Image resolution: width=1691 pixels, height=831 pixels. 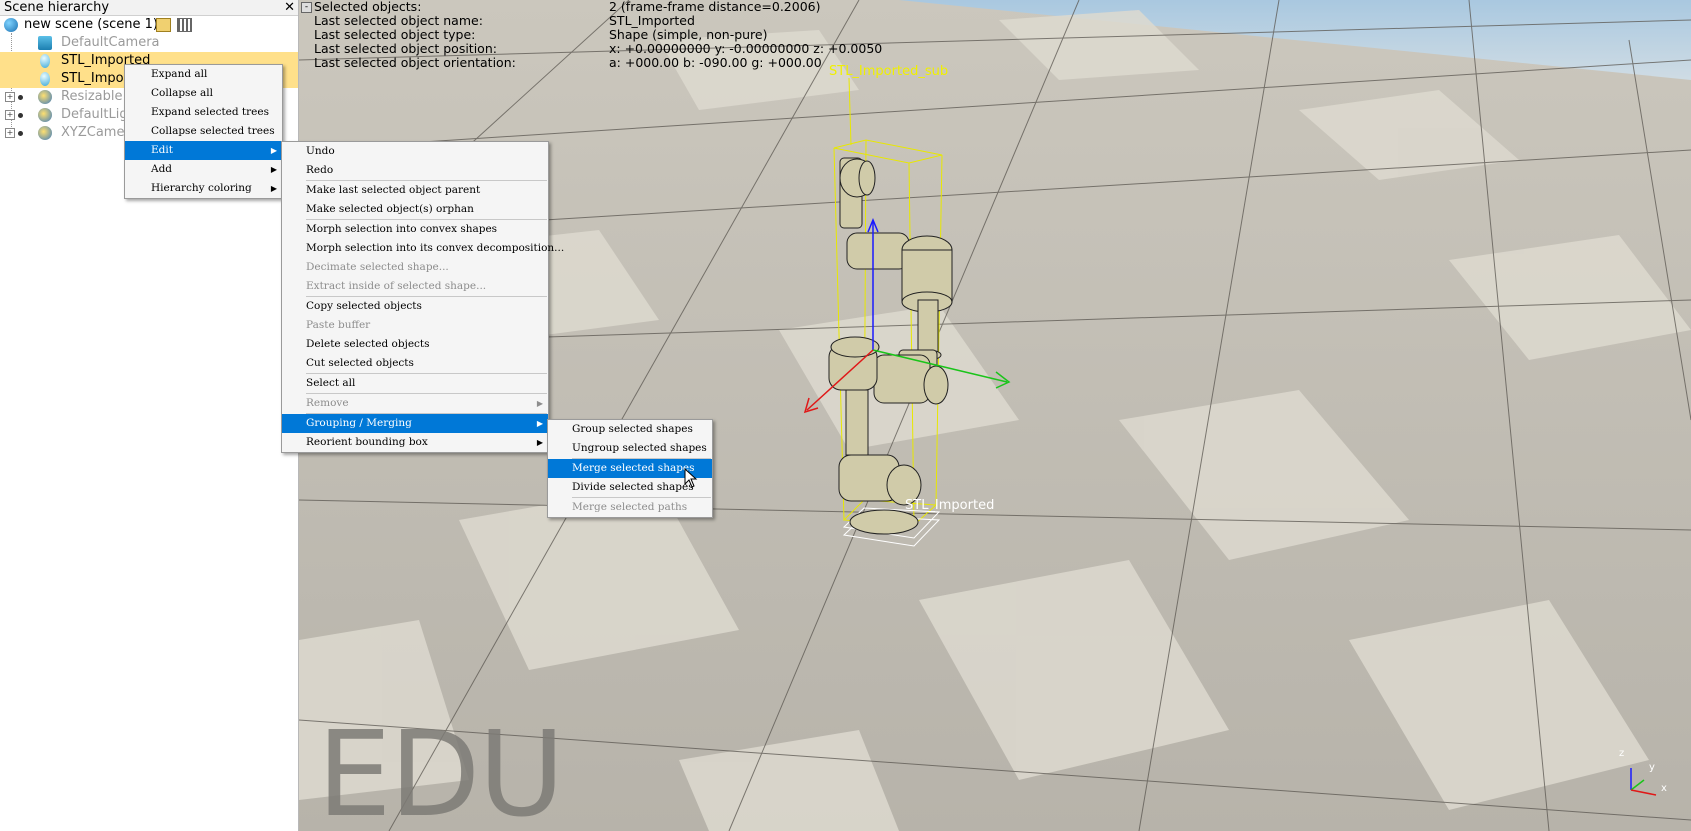 I want to click on scene-hierarchy-title-text: Scene hierarchy, so click(x=57, y=7).